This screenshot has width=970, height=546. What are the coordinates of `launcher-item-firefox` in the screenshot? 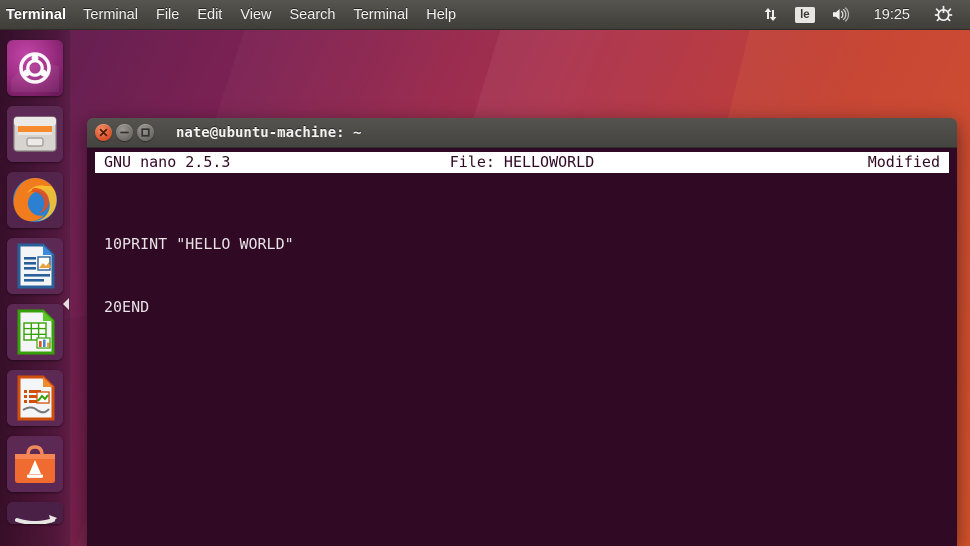 It's located at (34, 200).